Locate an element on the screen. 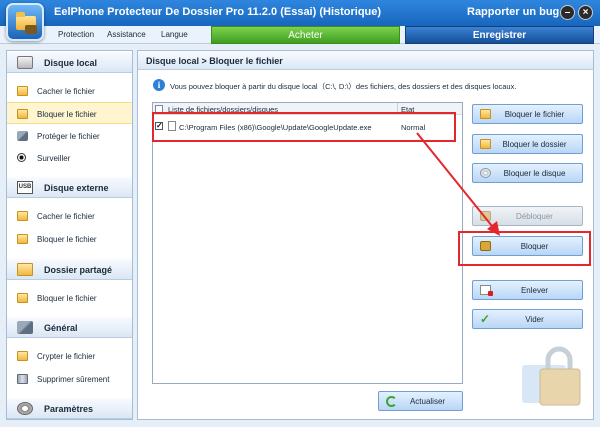 The image size is (600, 427). button-label: Actualiser is located at coordinates (427, 401).